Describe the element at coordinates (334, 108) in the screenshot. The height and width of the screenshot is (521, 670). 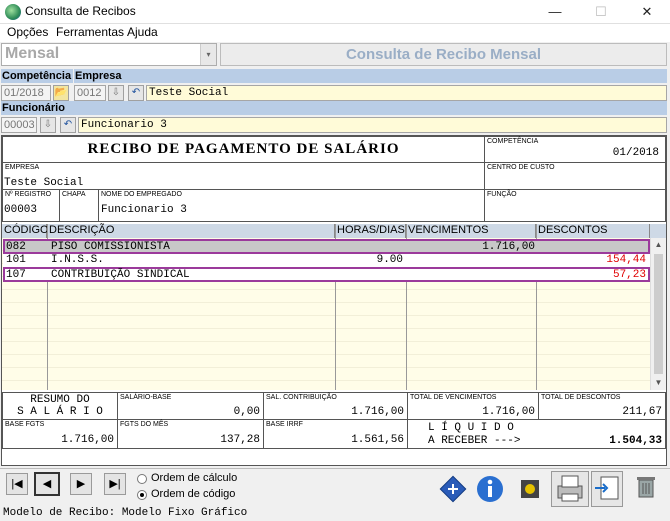
I see `funcionario-label: Funcionário` at that location.